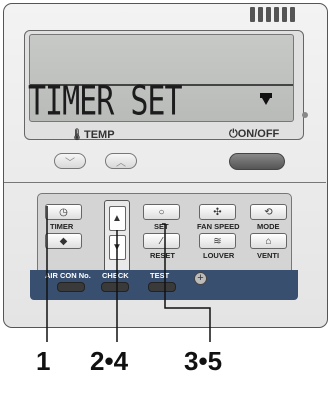 This screenshot has width=333, height=394. What do you see at coordinates (203, 361) in the screenshot?
I see `callout-step-3-5: 3•5` at bounding box center [203, 361].